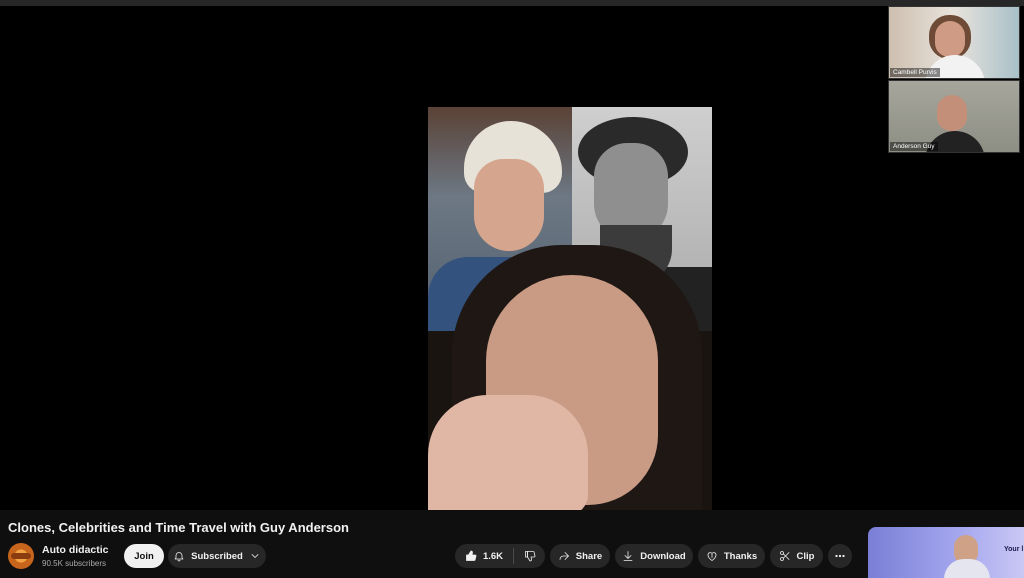 The image size is (1024, 578). I want to click on bell-icon, so click(179, 557).